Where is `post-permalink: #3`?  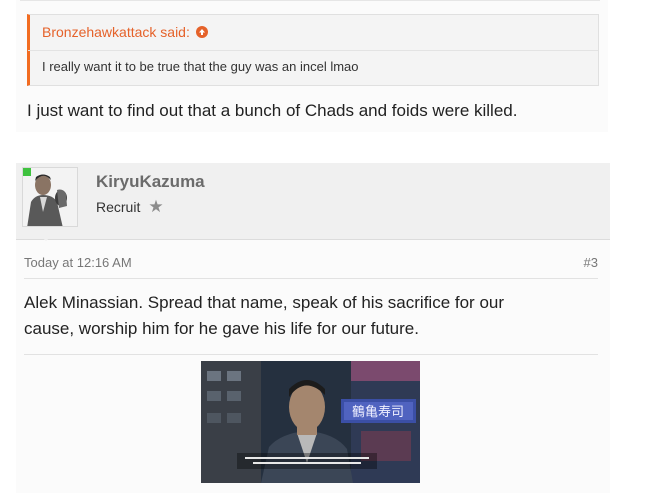 post-permalink: #3 is located at coordinates (591, 262).